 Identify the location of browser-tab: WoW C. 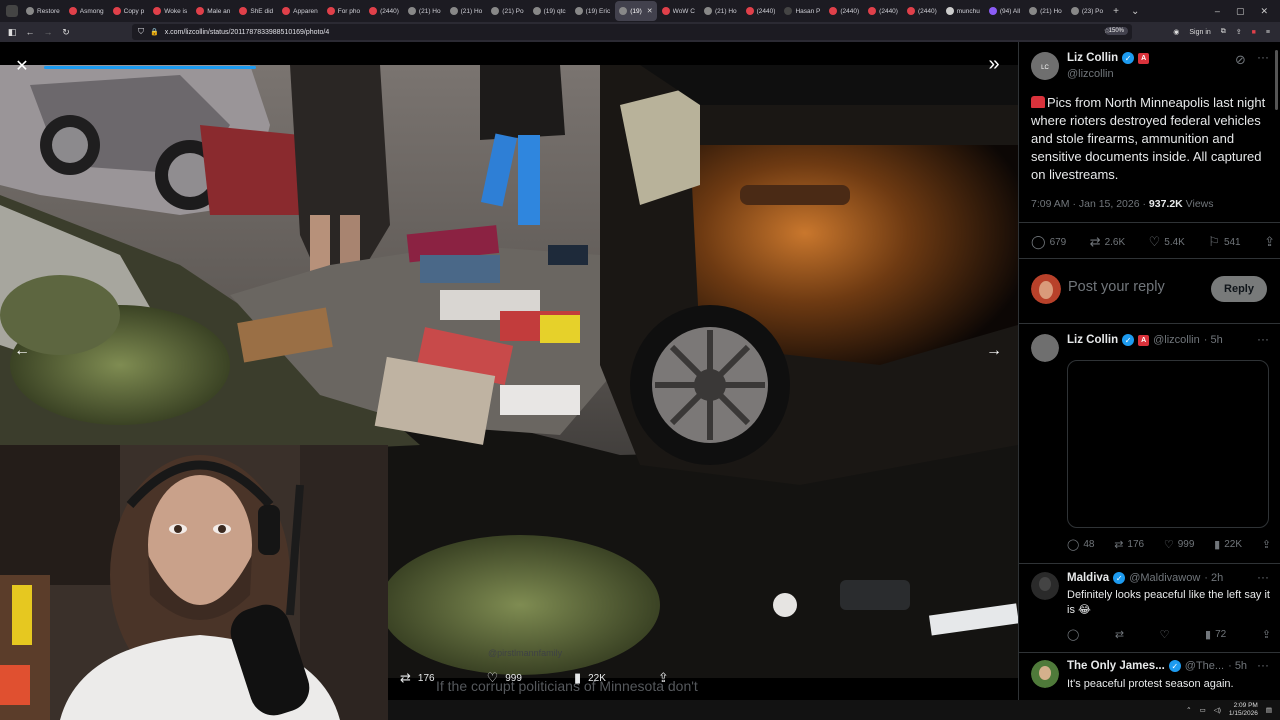
(678, 11).